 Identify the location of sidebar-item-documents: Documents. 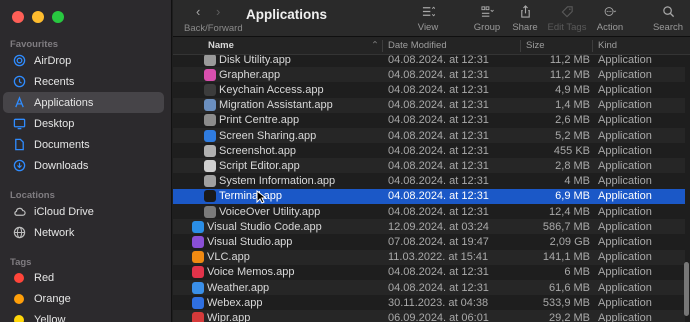
(83, 144).